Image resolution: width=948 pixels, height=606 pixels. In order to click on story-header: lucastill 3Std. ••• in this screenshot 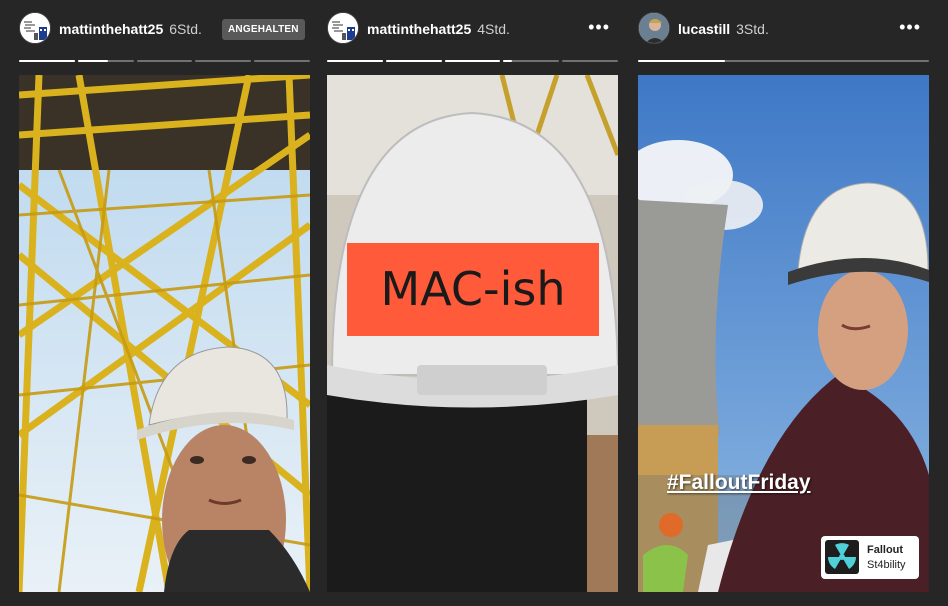, I will do `click(783, 29)`.